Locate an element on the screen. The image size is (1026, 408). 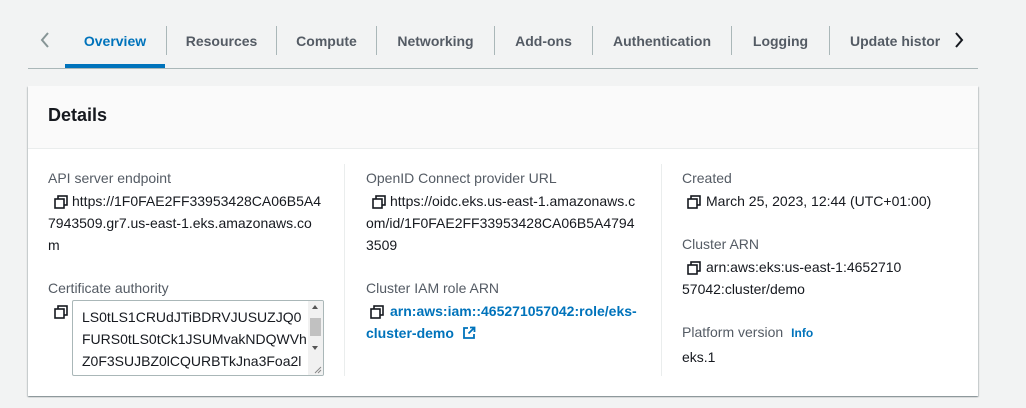
scroll-thumb is located at coordinates (315, 327).